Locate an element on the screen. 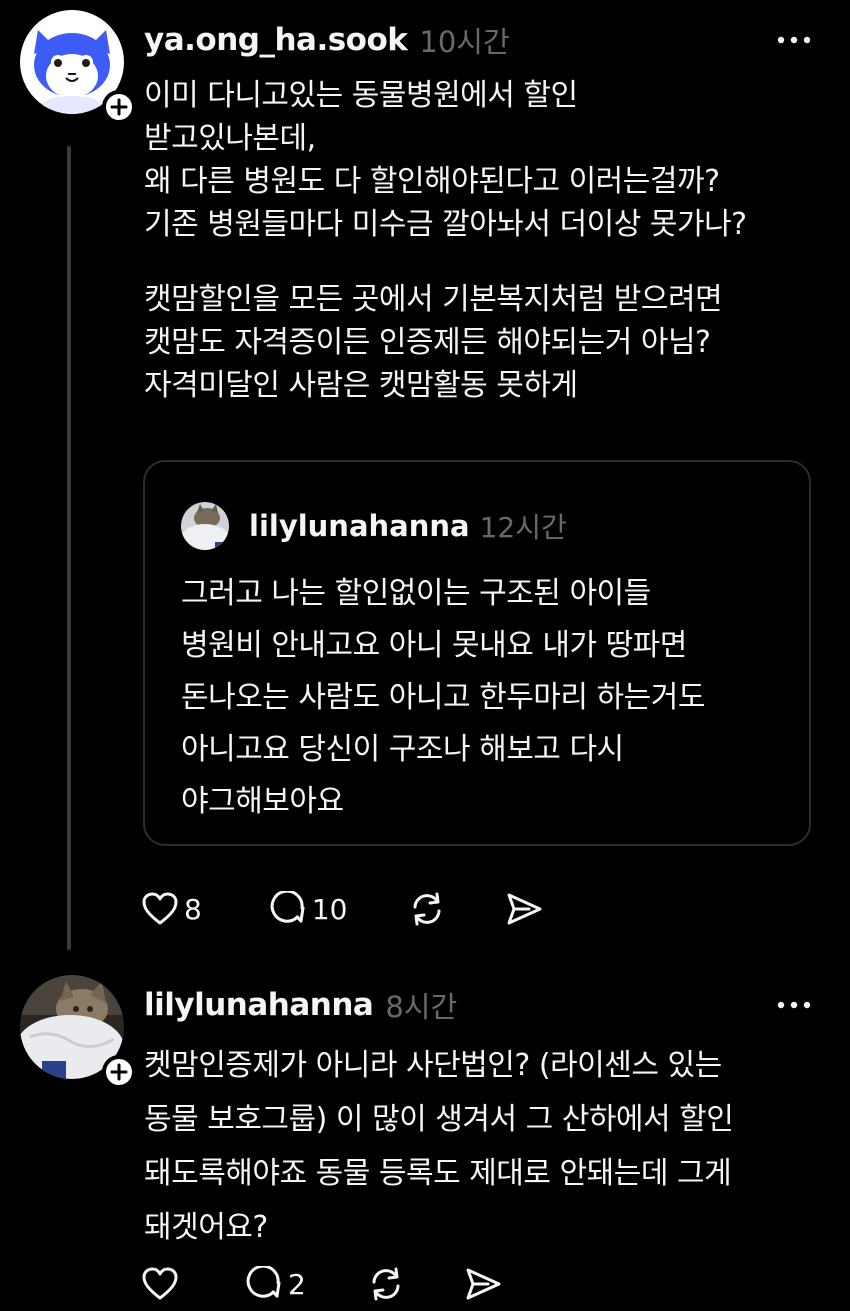 This screenshot has height=1311, width=850. quoted-post-header: lilylunahanna 12시간 is located at coordinates (374, 526).